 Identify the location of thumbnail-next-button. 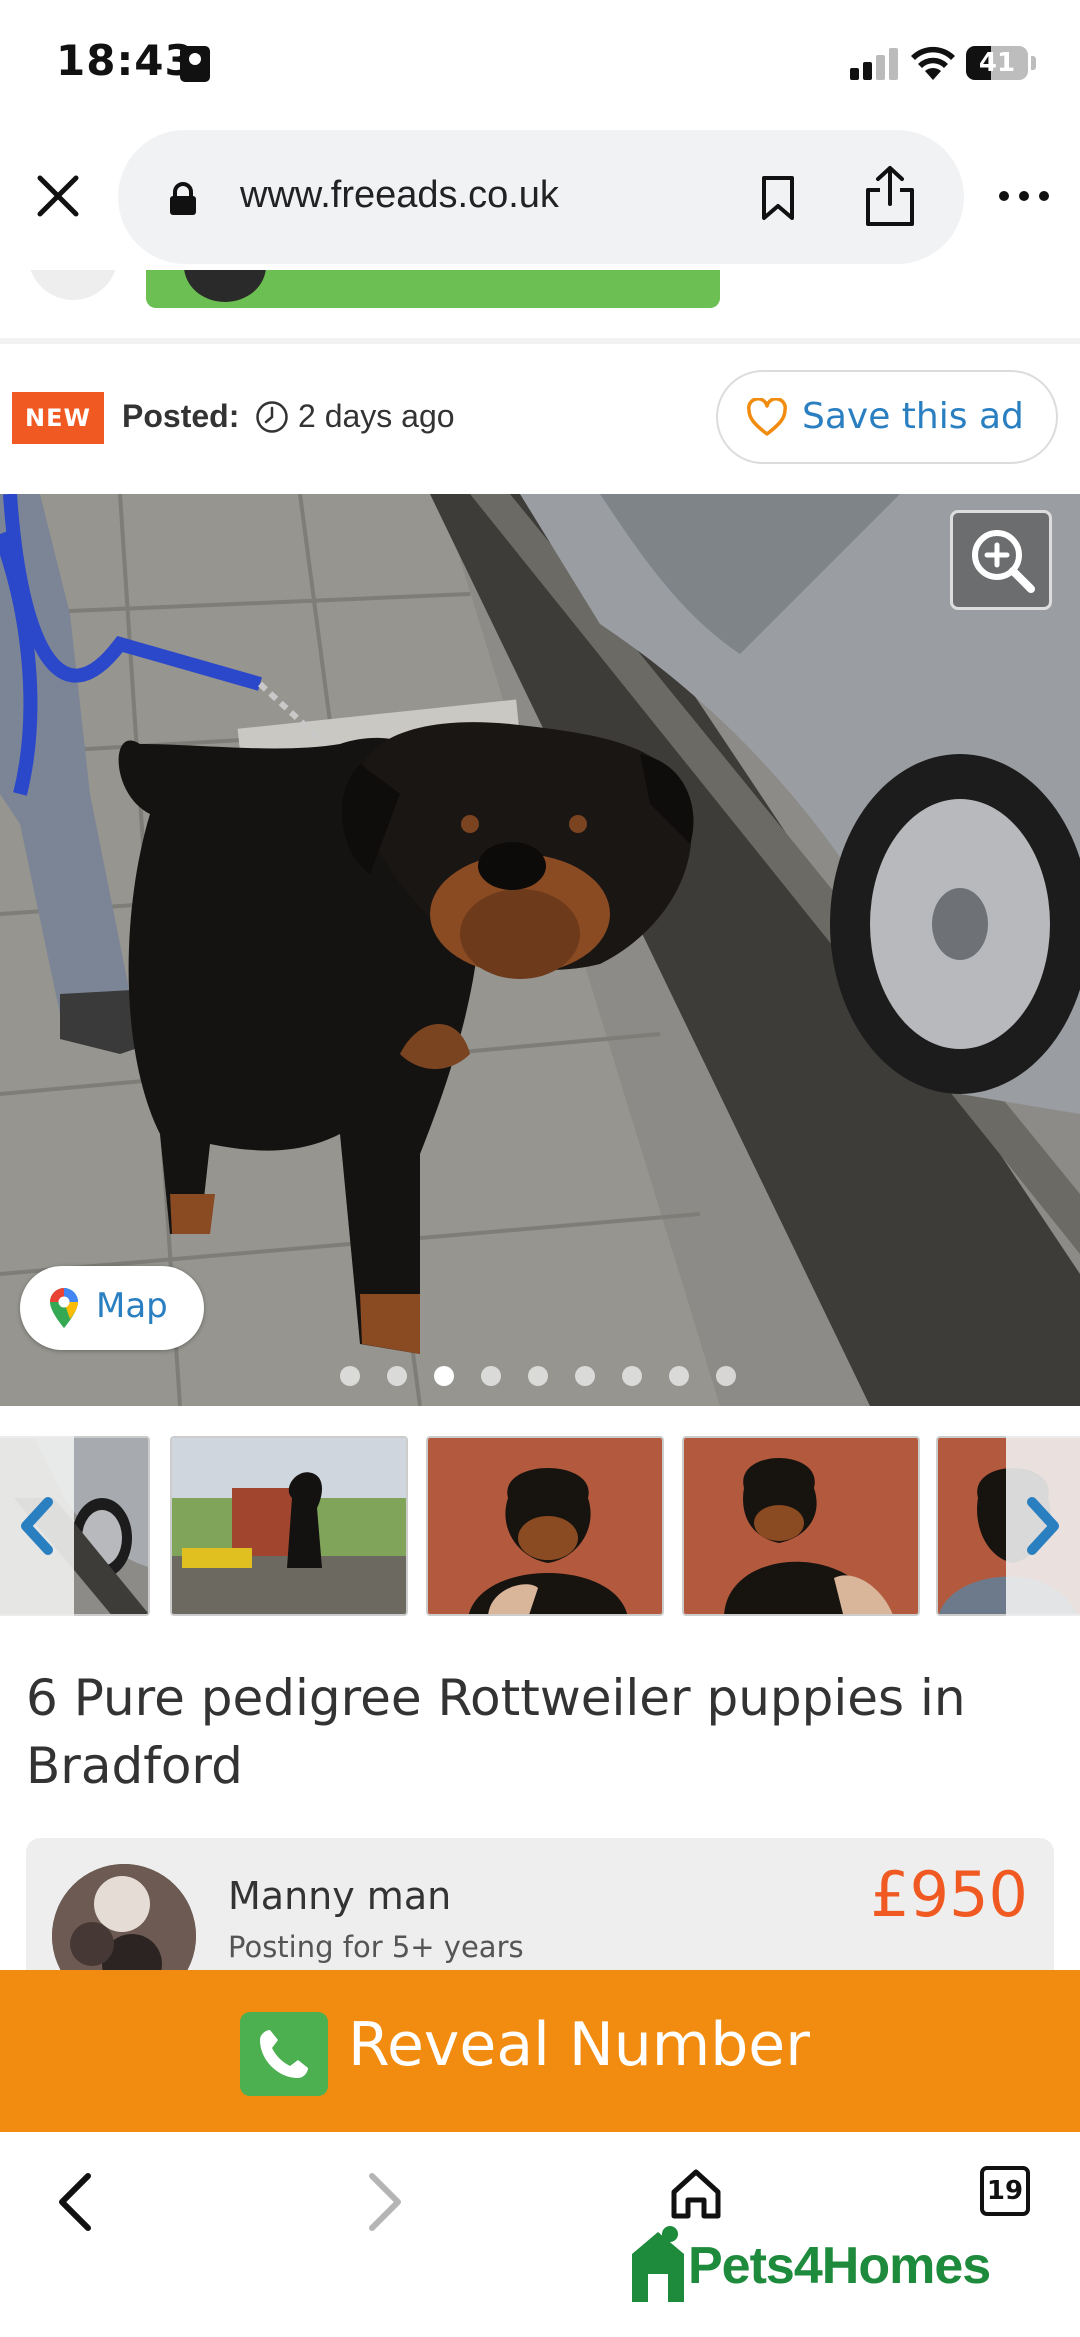
(1043, 1526).